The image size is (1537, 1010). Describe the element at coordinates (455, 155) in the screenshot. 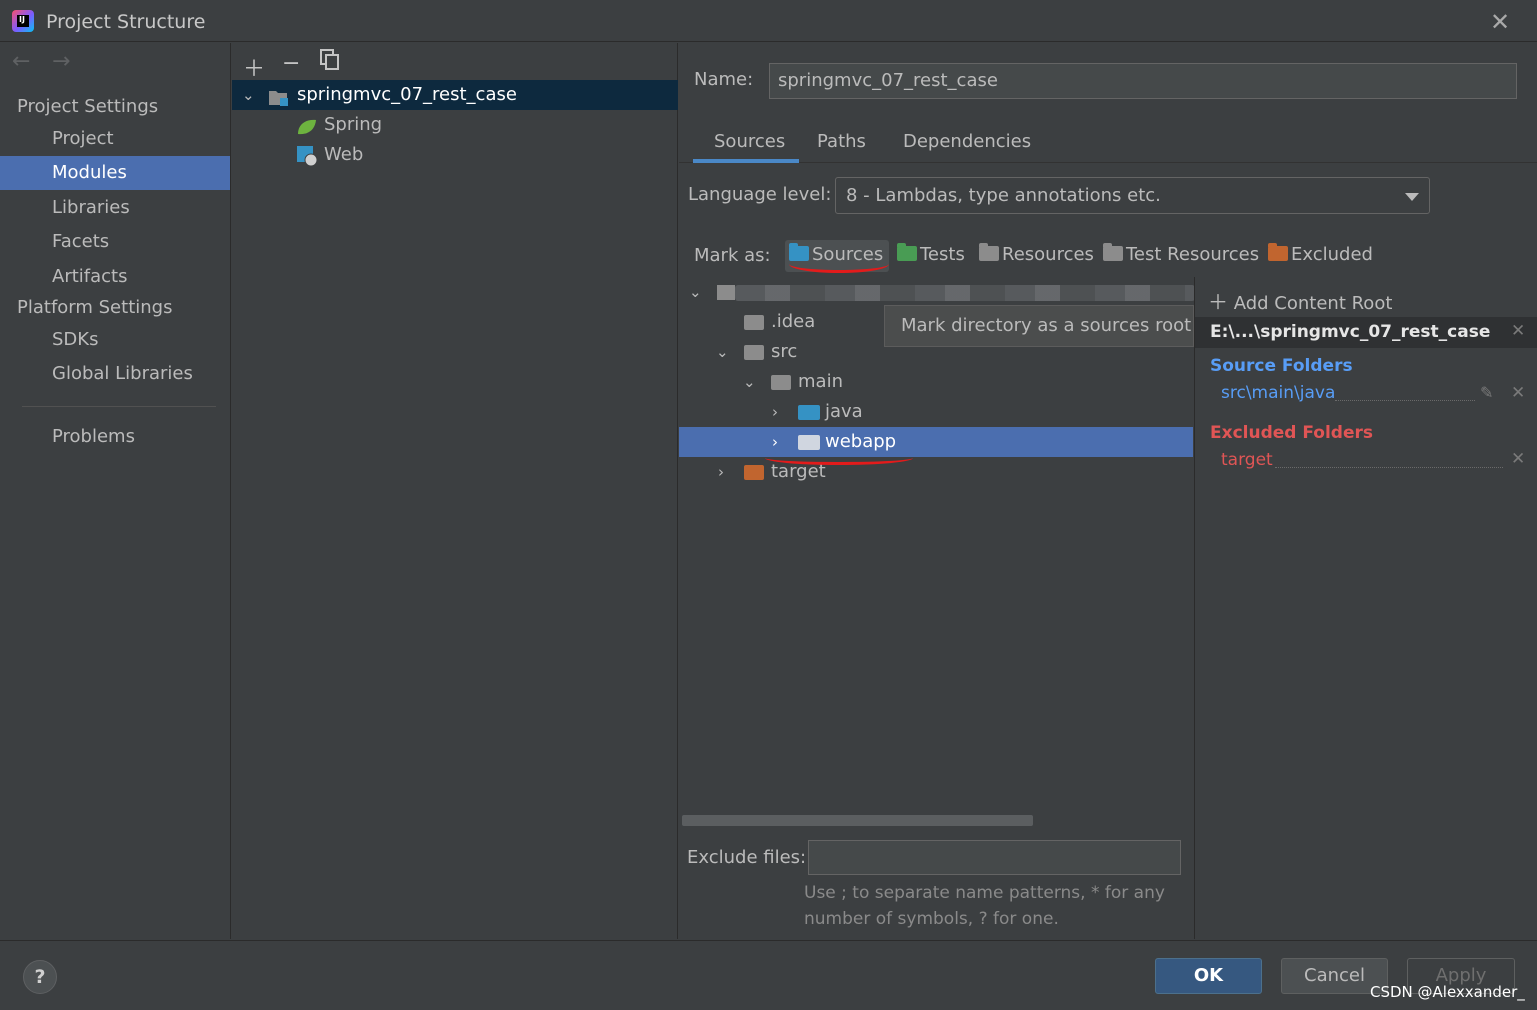

I see `facet-row-web: Web` at that location.